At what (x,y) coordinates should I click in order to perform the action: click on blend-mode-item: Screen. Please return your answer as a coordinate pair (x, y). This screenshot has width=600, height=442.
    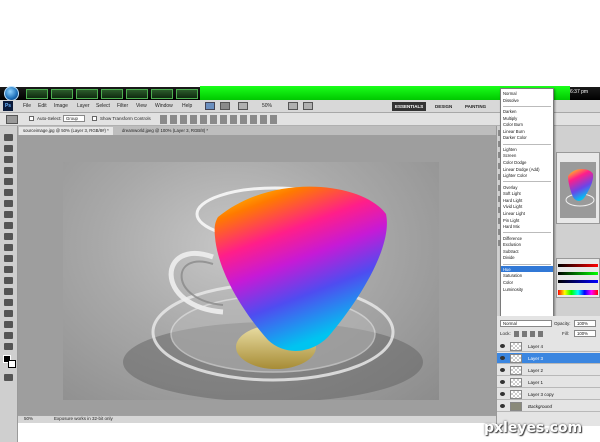
    Looking at the image, I should click on (509, 155).